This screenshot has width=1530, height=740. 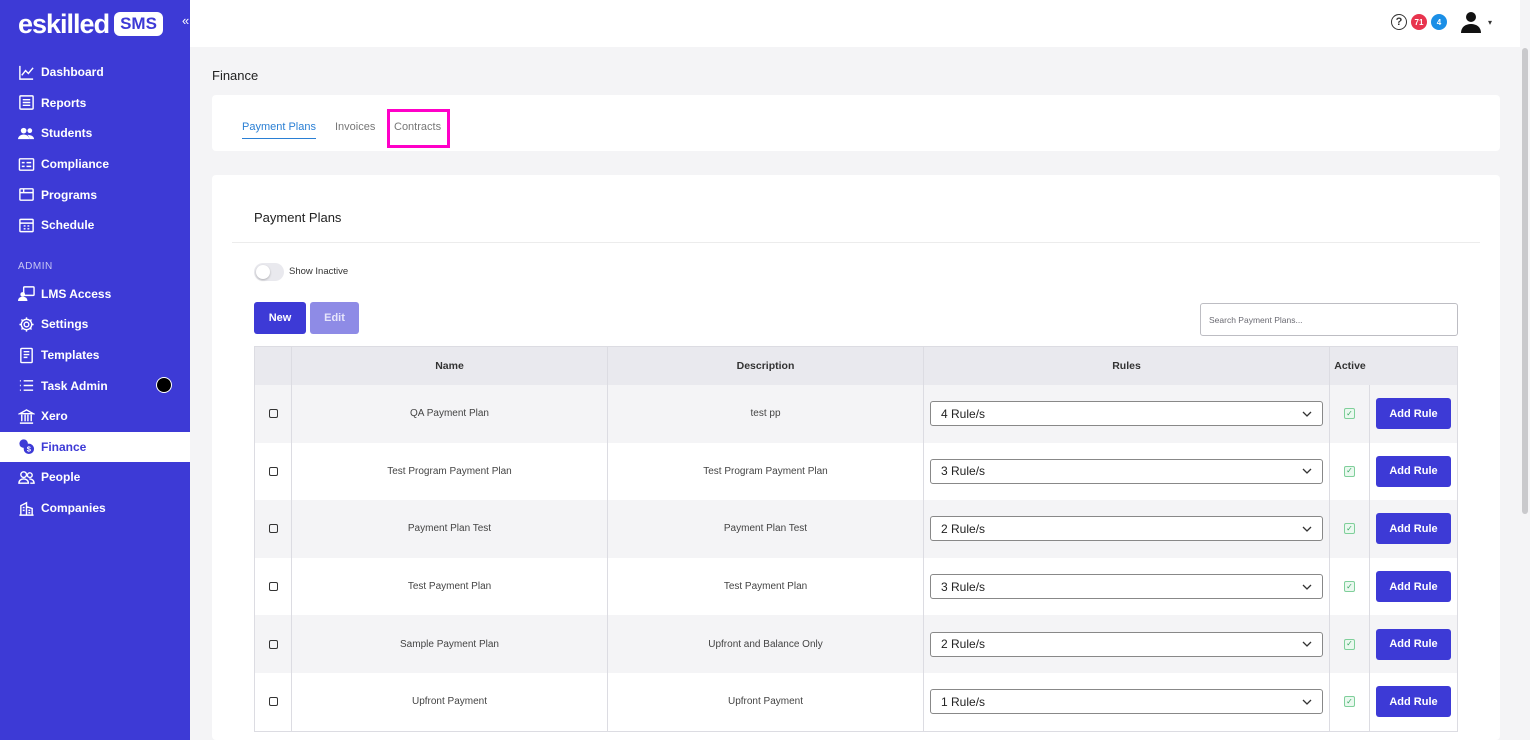 I want to click on page-scrollbar, so click(x=1525, y=370).